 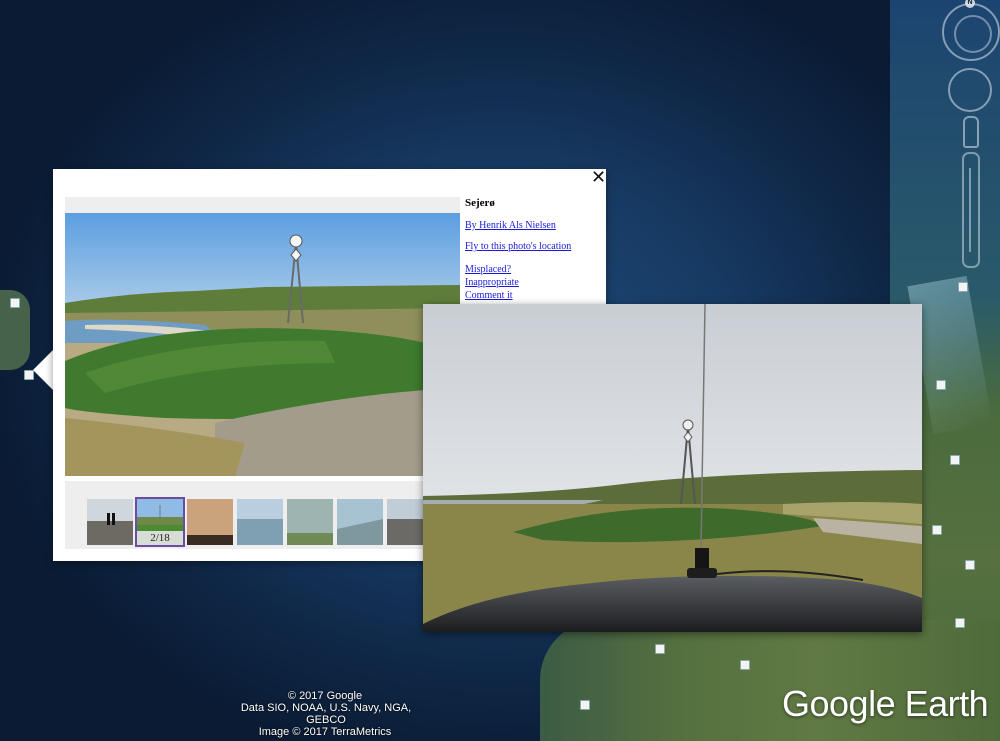 I want to click on copyright-google: © 2017 Google, so click(x=325, y=696).